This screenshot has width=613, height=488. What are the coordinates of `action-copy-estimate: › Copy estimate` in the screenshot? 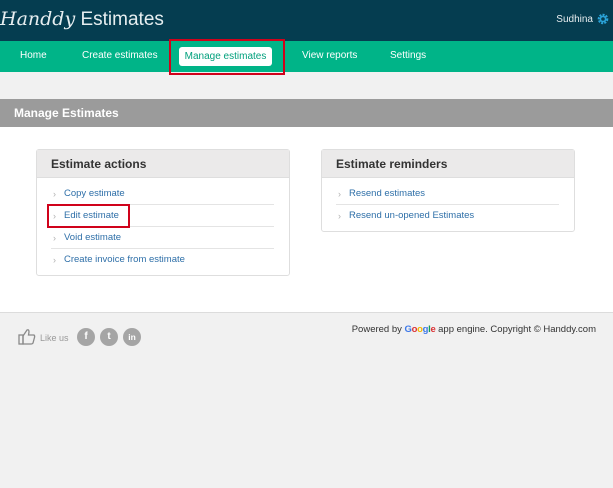 It's located at (162, 194).